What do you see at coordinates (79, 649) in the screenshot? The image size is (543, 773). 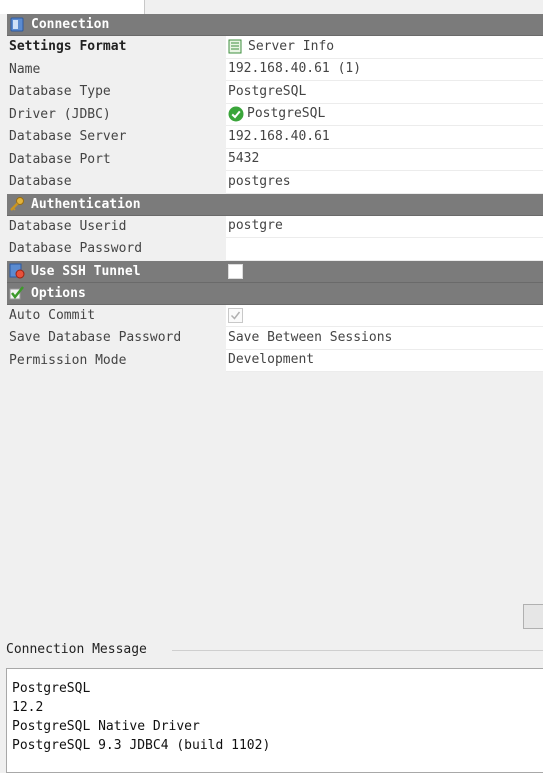 I see `connection-message-title: Connection Message` at bounding box center [79, 649].